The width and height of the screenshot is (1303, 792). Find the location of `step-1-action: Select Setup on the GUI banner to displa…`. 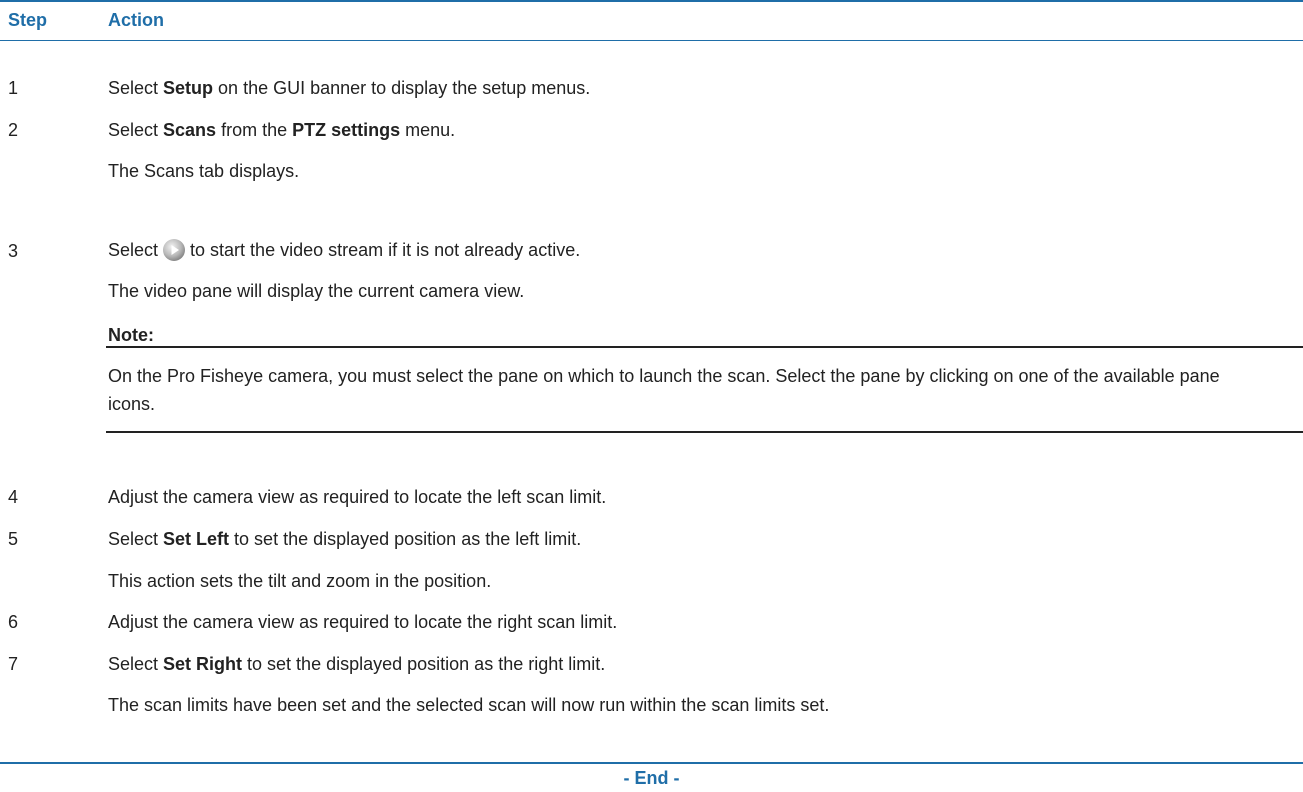

step-1-action: Select Setup on the GUI banner to displa… is located at coordinates (349, 88).